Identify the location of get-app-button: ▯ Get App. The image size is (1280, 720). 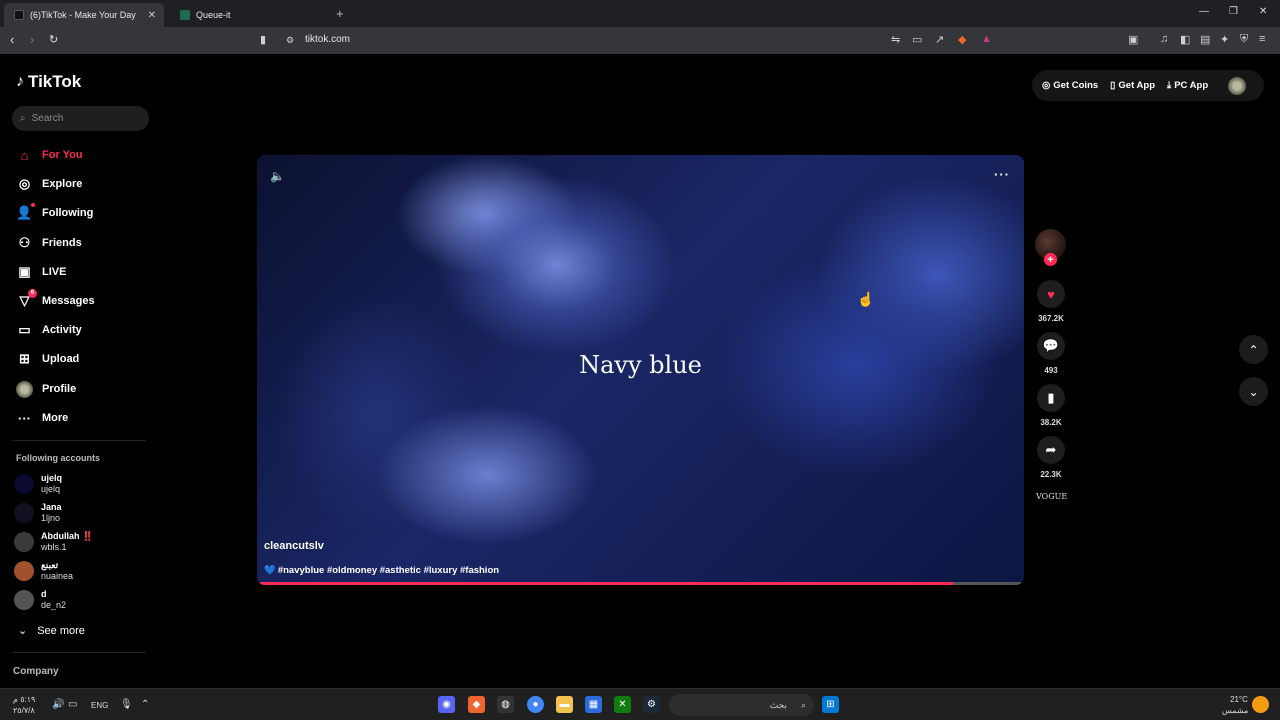
(1132, 85).